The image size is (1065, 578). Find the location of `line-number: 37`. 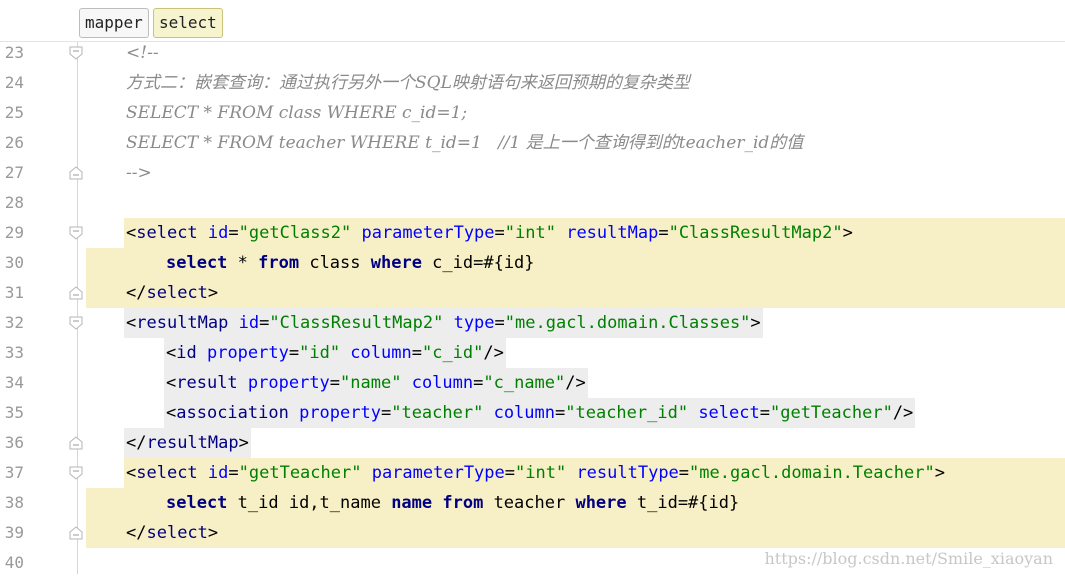

line-number: 37 is located at coordinates (14, 472).